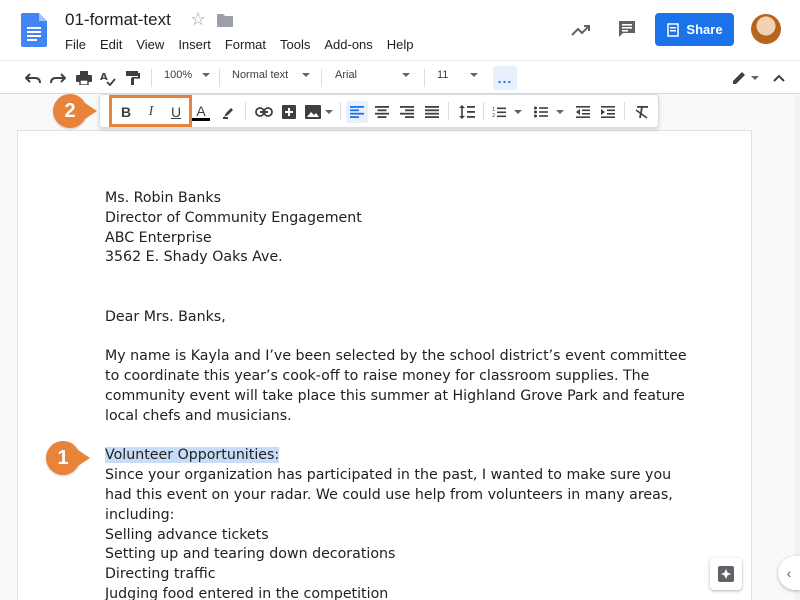 The width and height of the screenshot is (800, 600). I want to click on redo-icon, so click(58, 78).